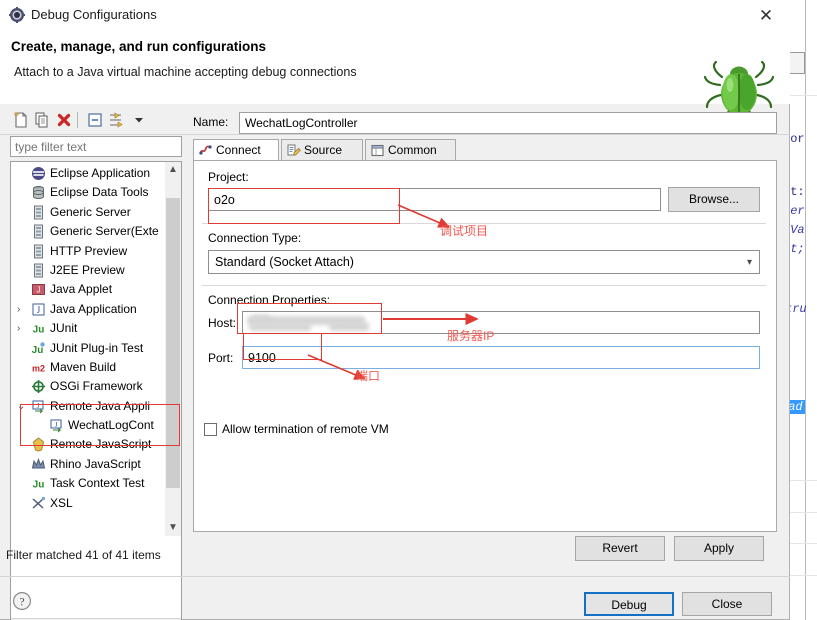 The image size is (817, 620). I want to click on tree-item-http-preview: HTTP Preview, so click(88, 251).